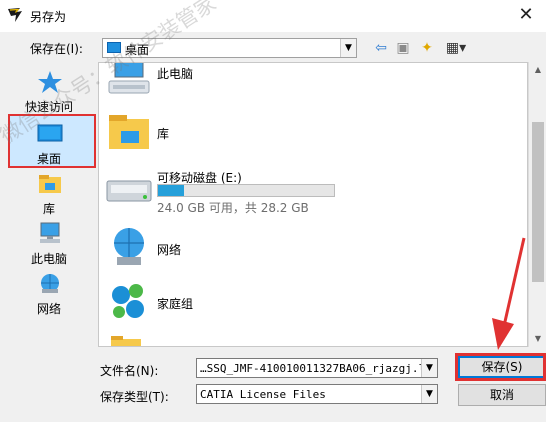  What do you see at coordinates (49, 94) in the screenshot?
I see `place-quick-access: 快速访问` at bounding box center [49, 94].